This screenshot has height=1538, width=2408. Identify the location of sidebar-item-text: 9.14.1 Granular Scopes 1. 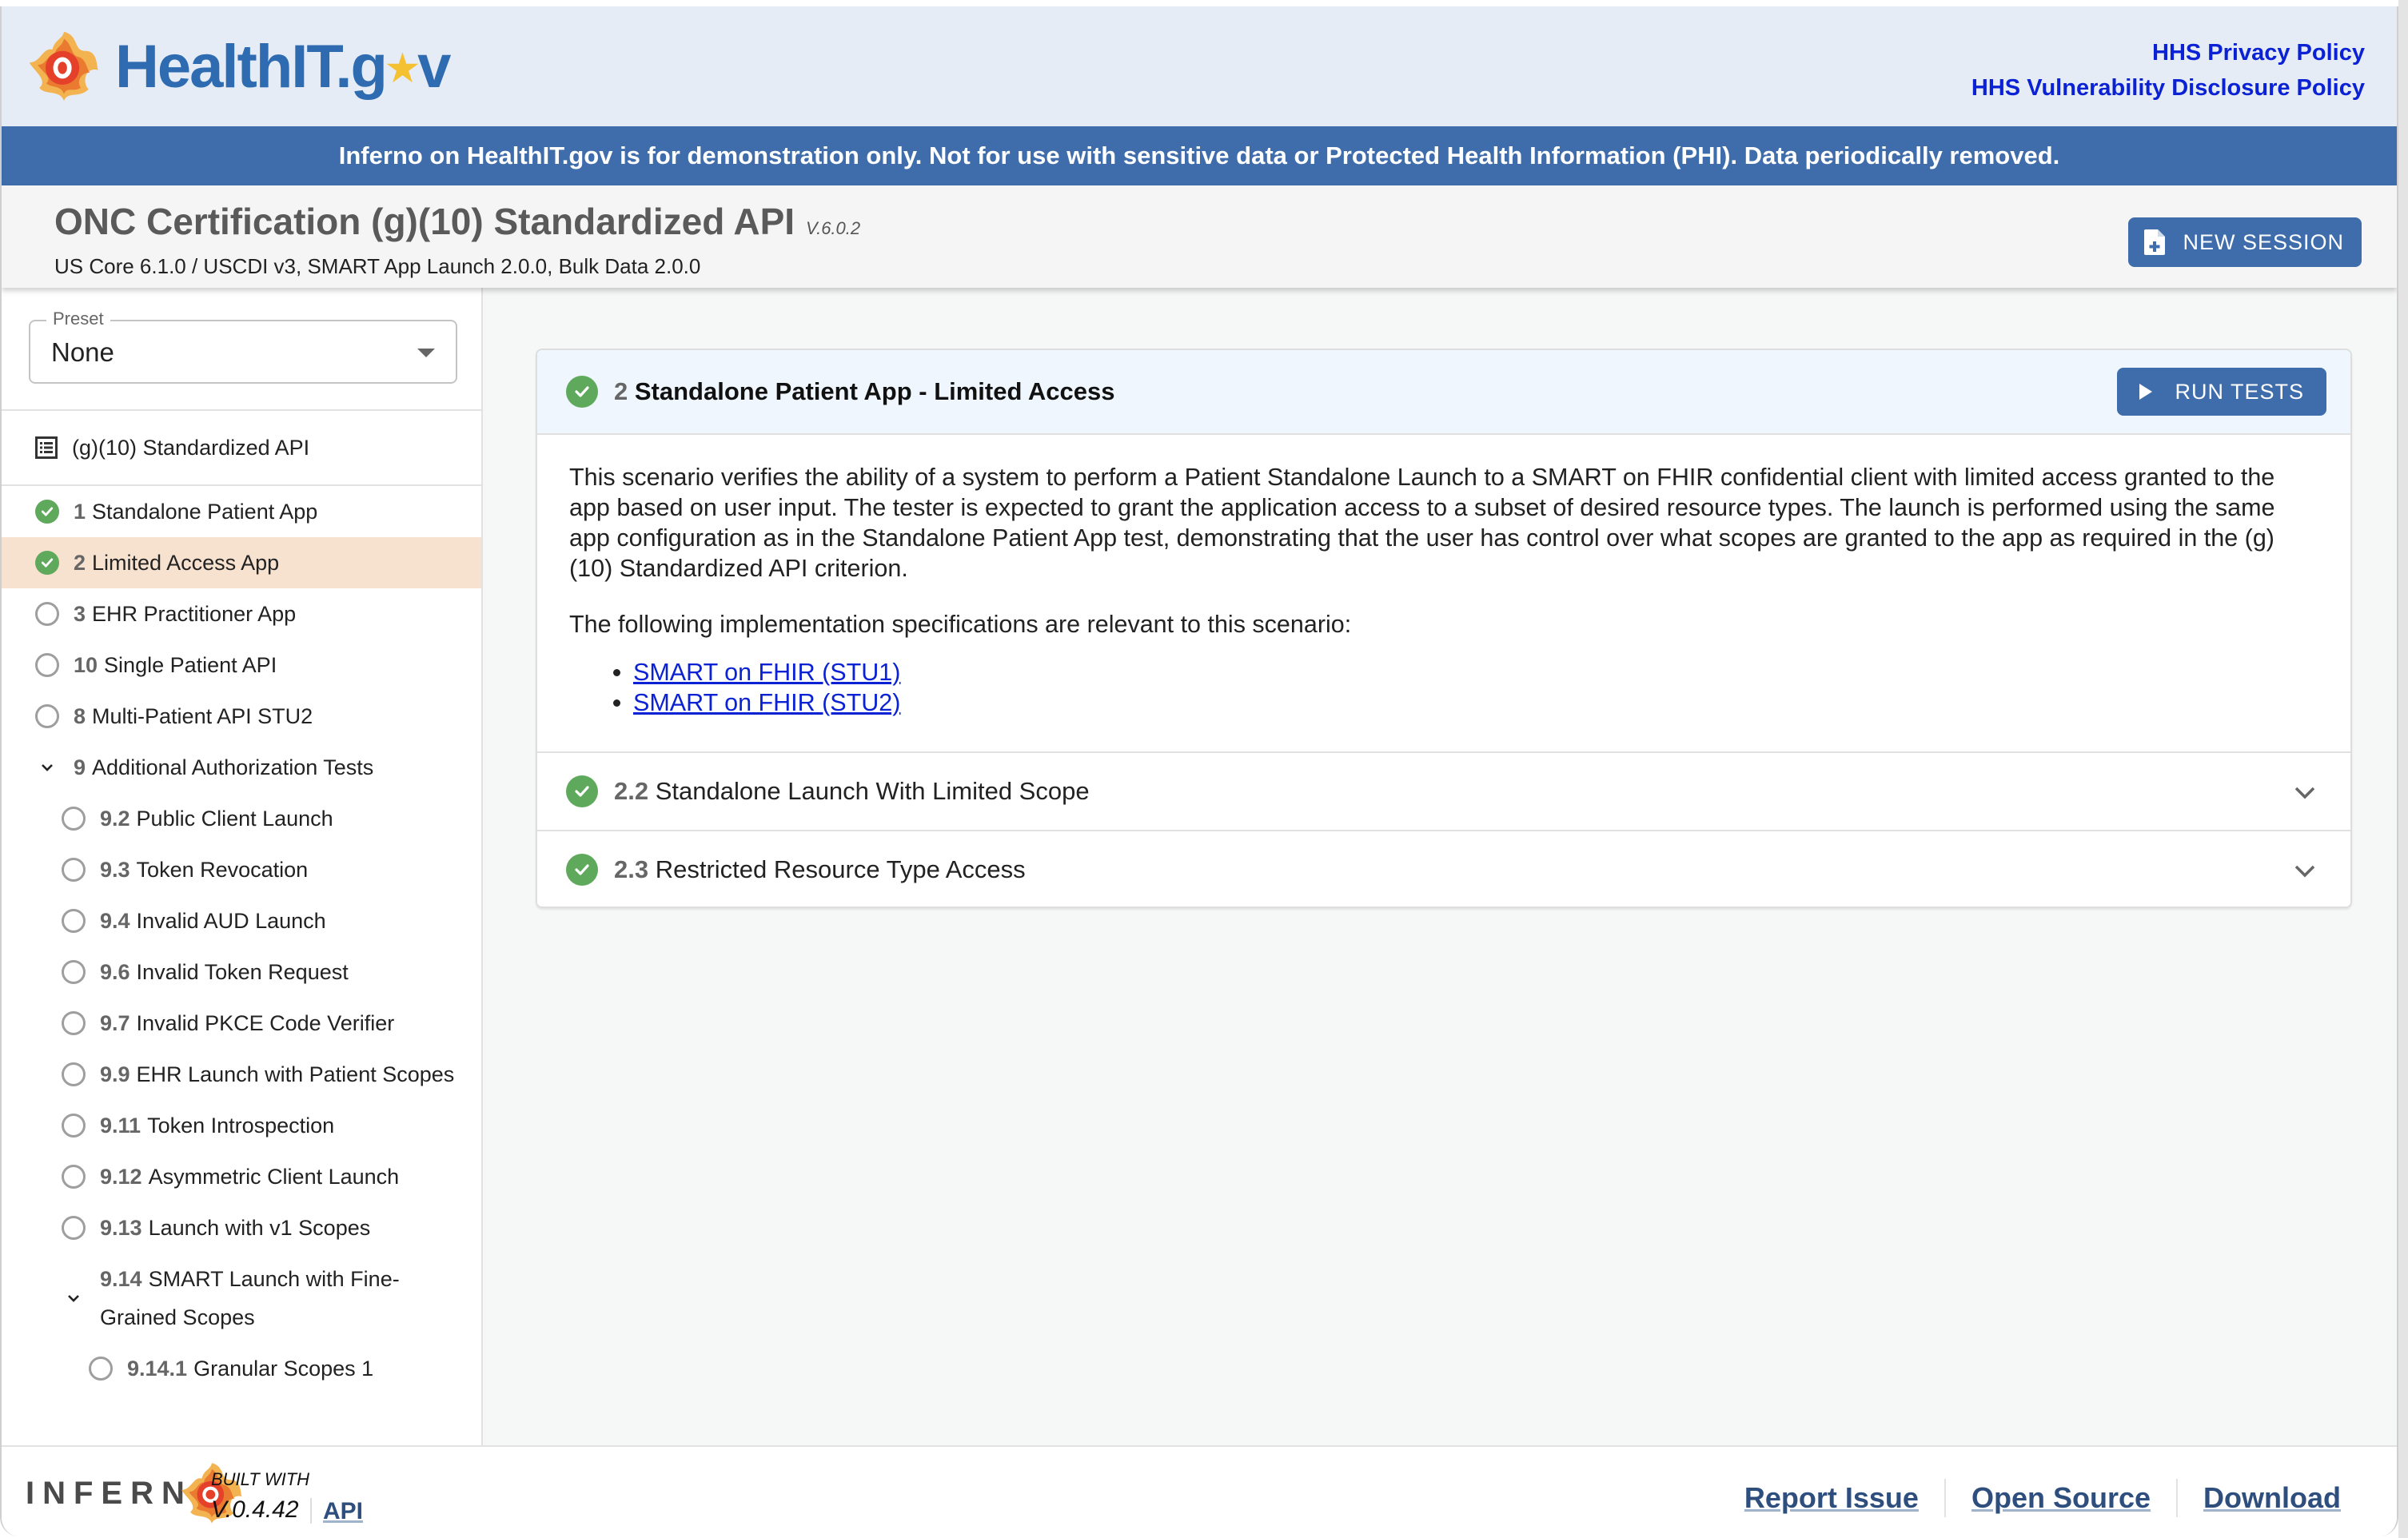
(262, 1368).